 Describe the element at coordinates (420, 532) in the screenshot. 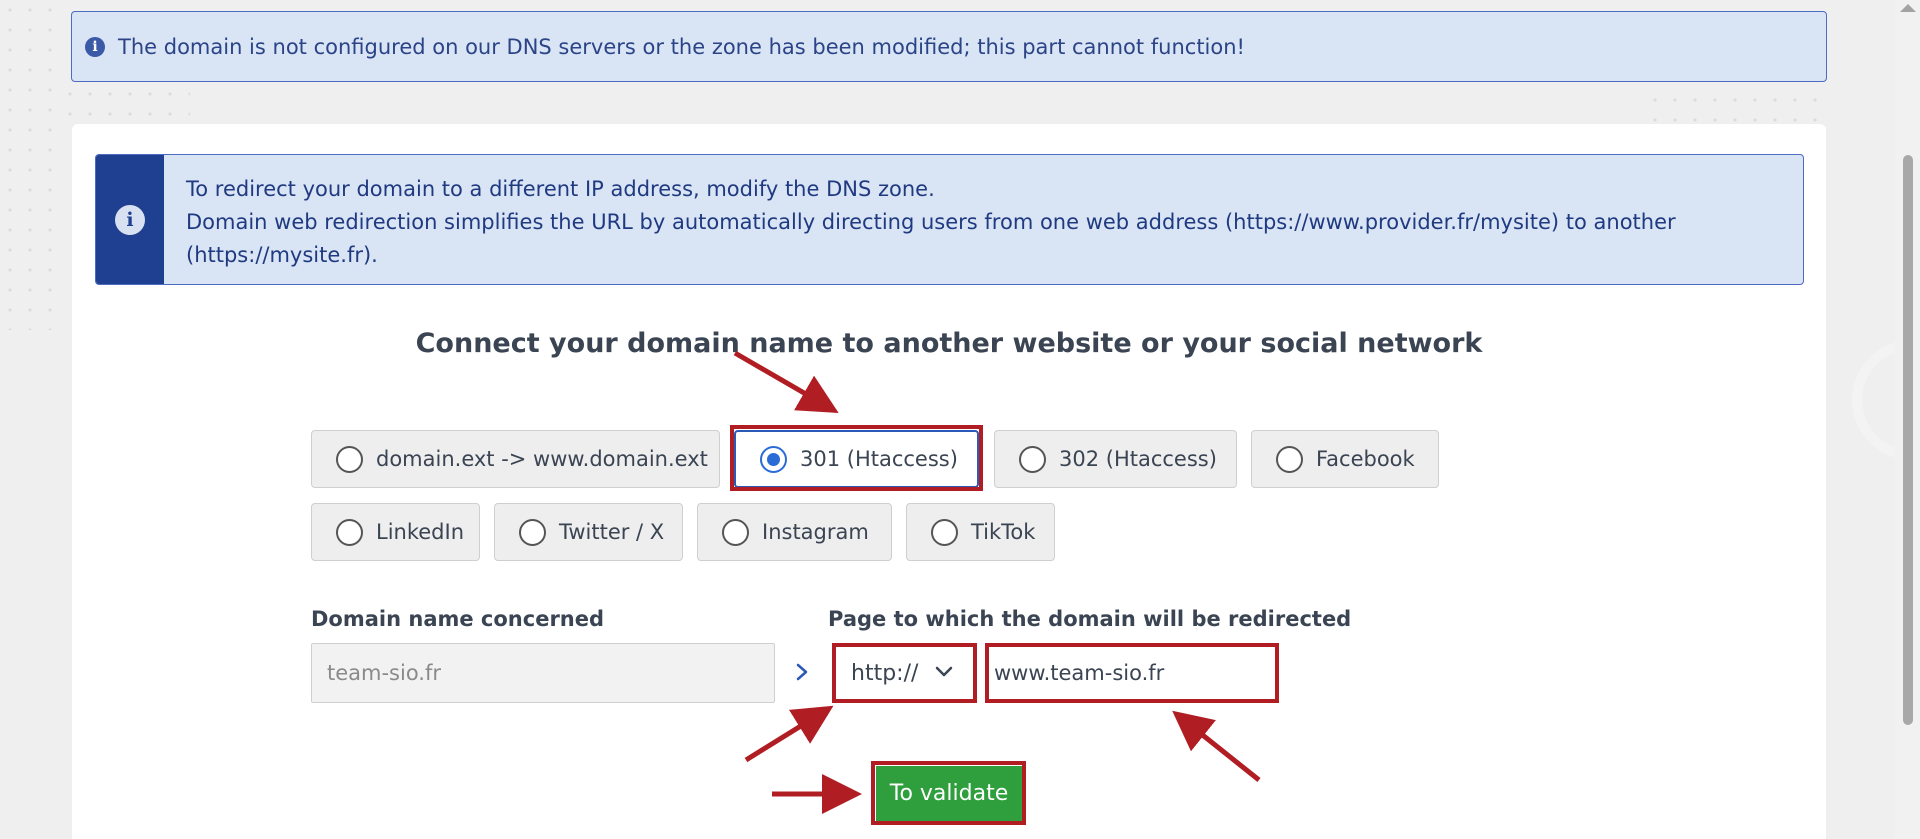

I see `option-label: LinkedIn` at that location.